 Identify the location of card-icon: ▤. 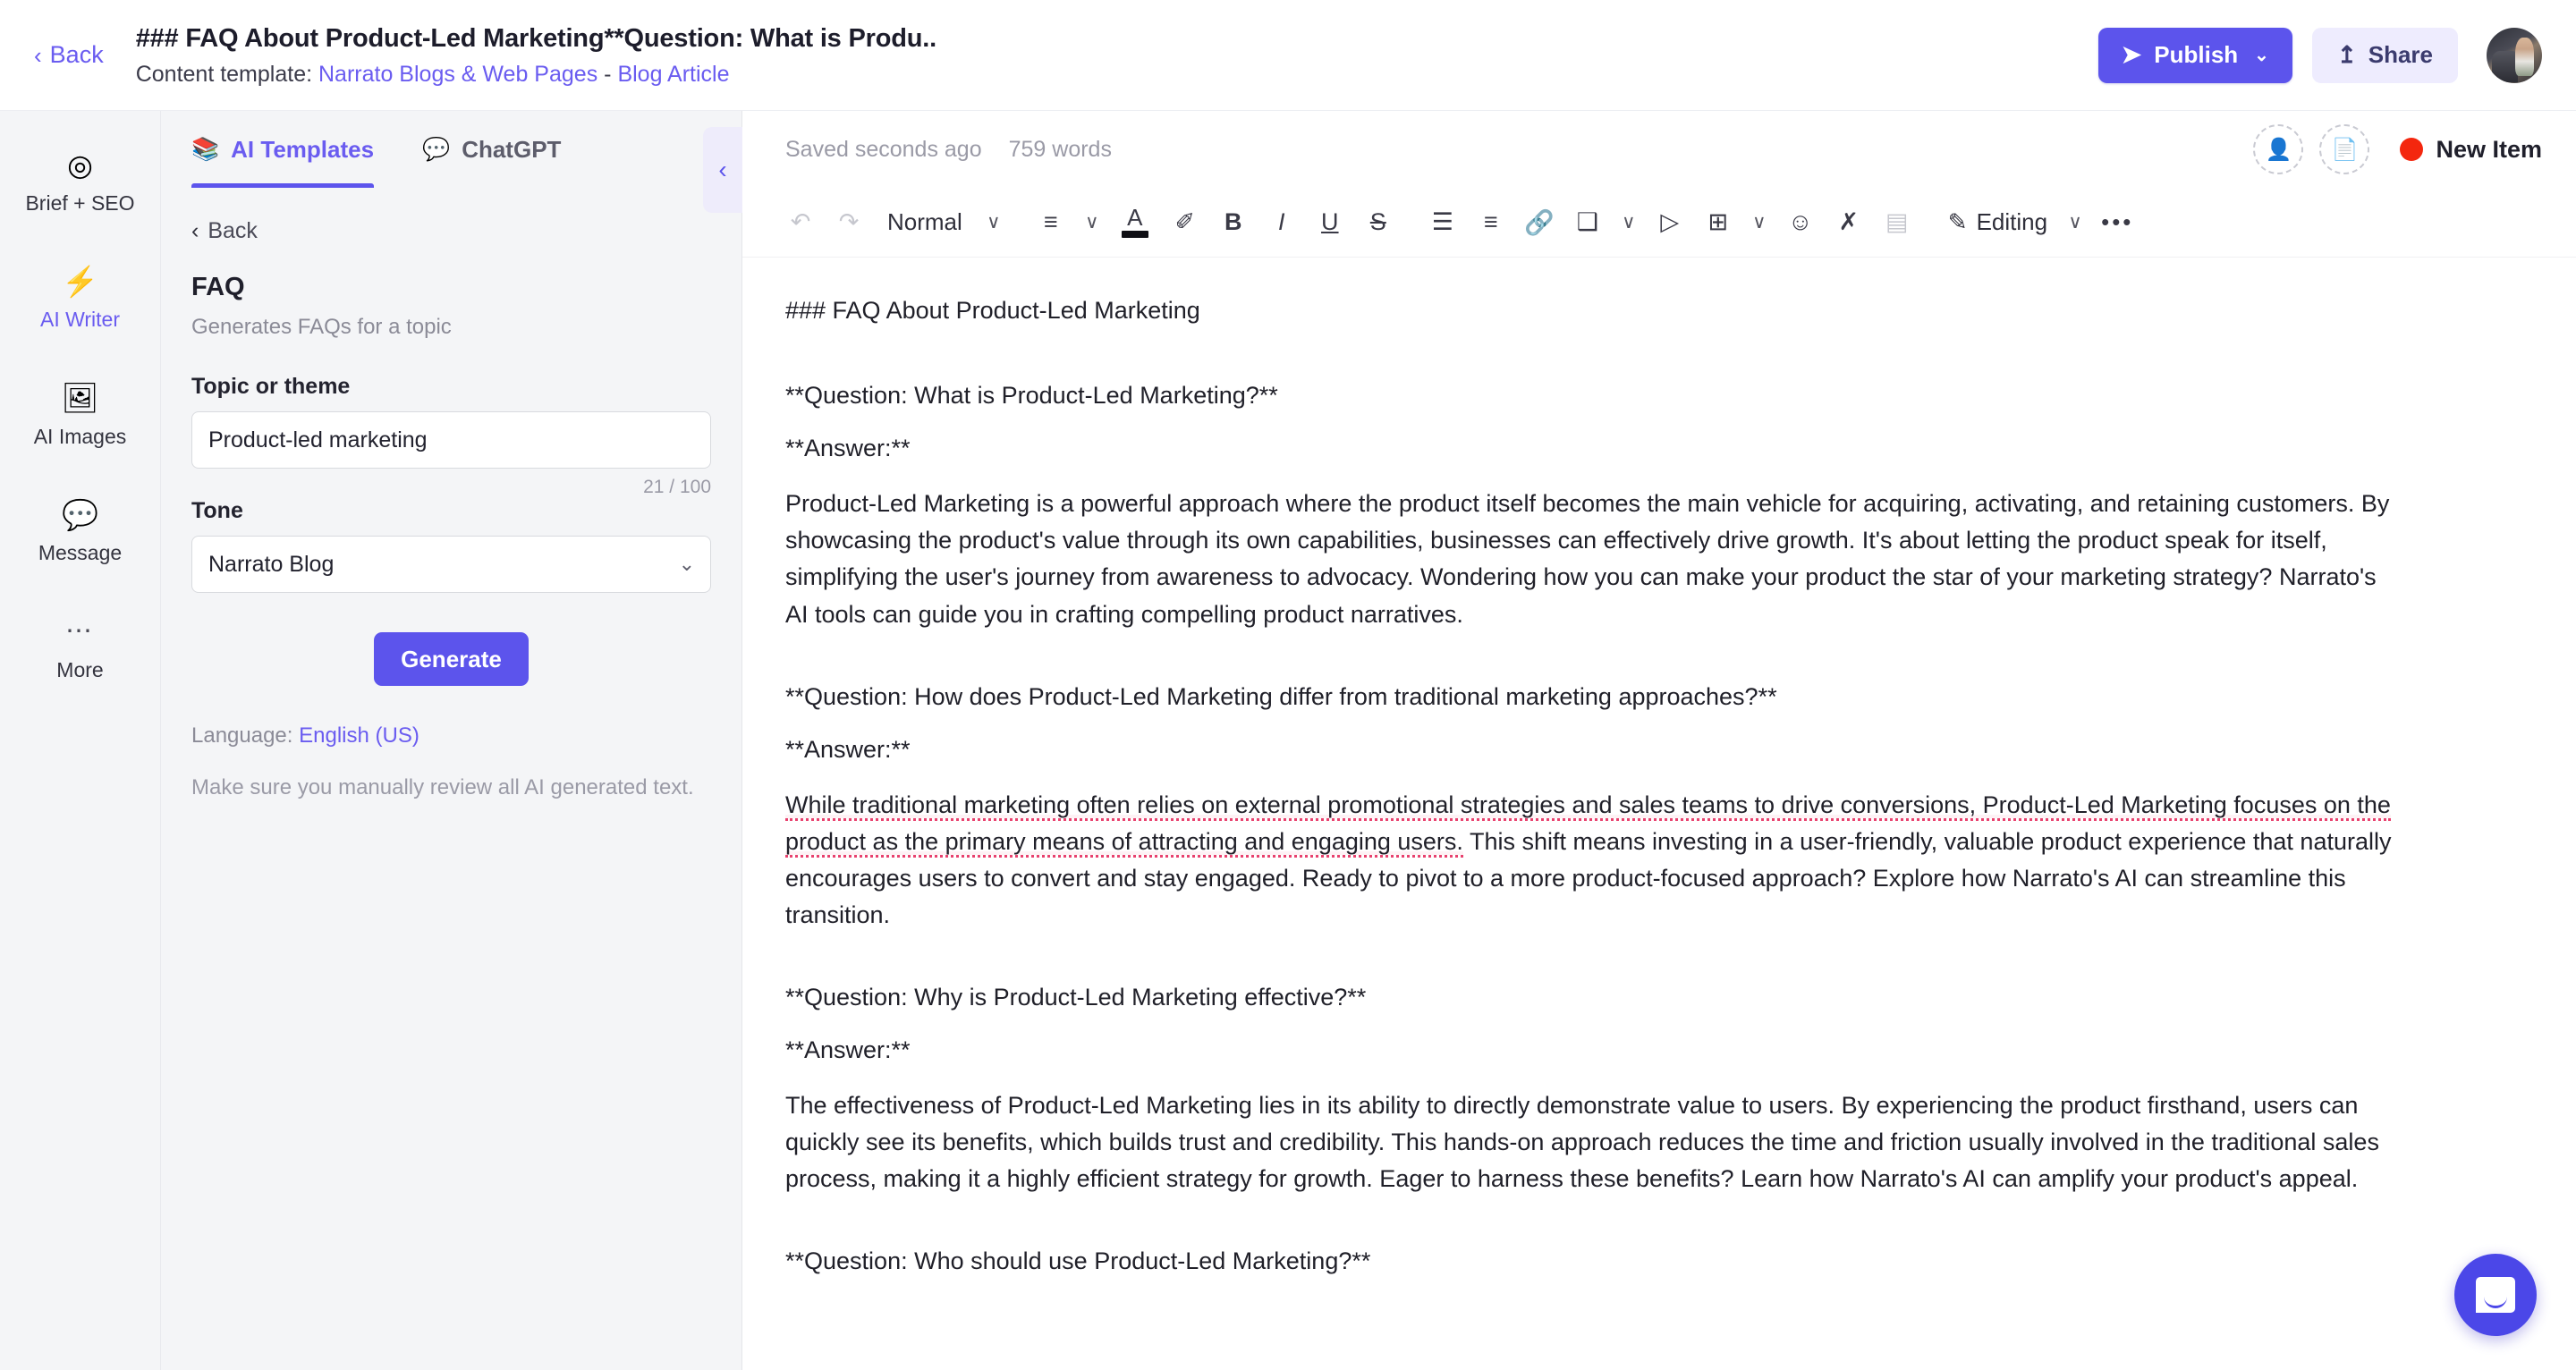
(1897, 223).